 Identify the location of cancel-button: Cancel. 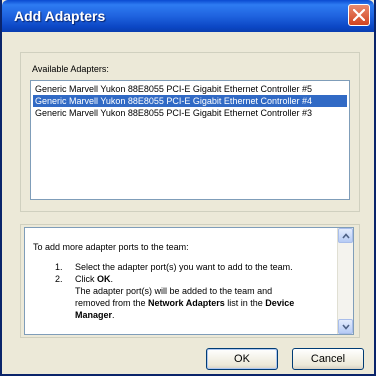
(328, 359).